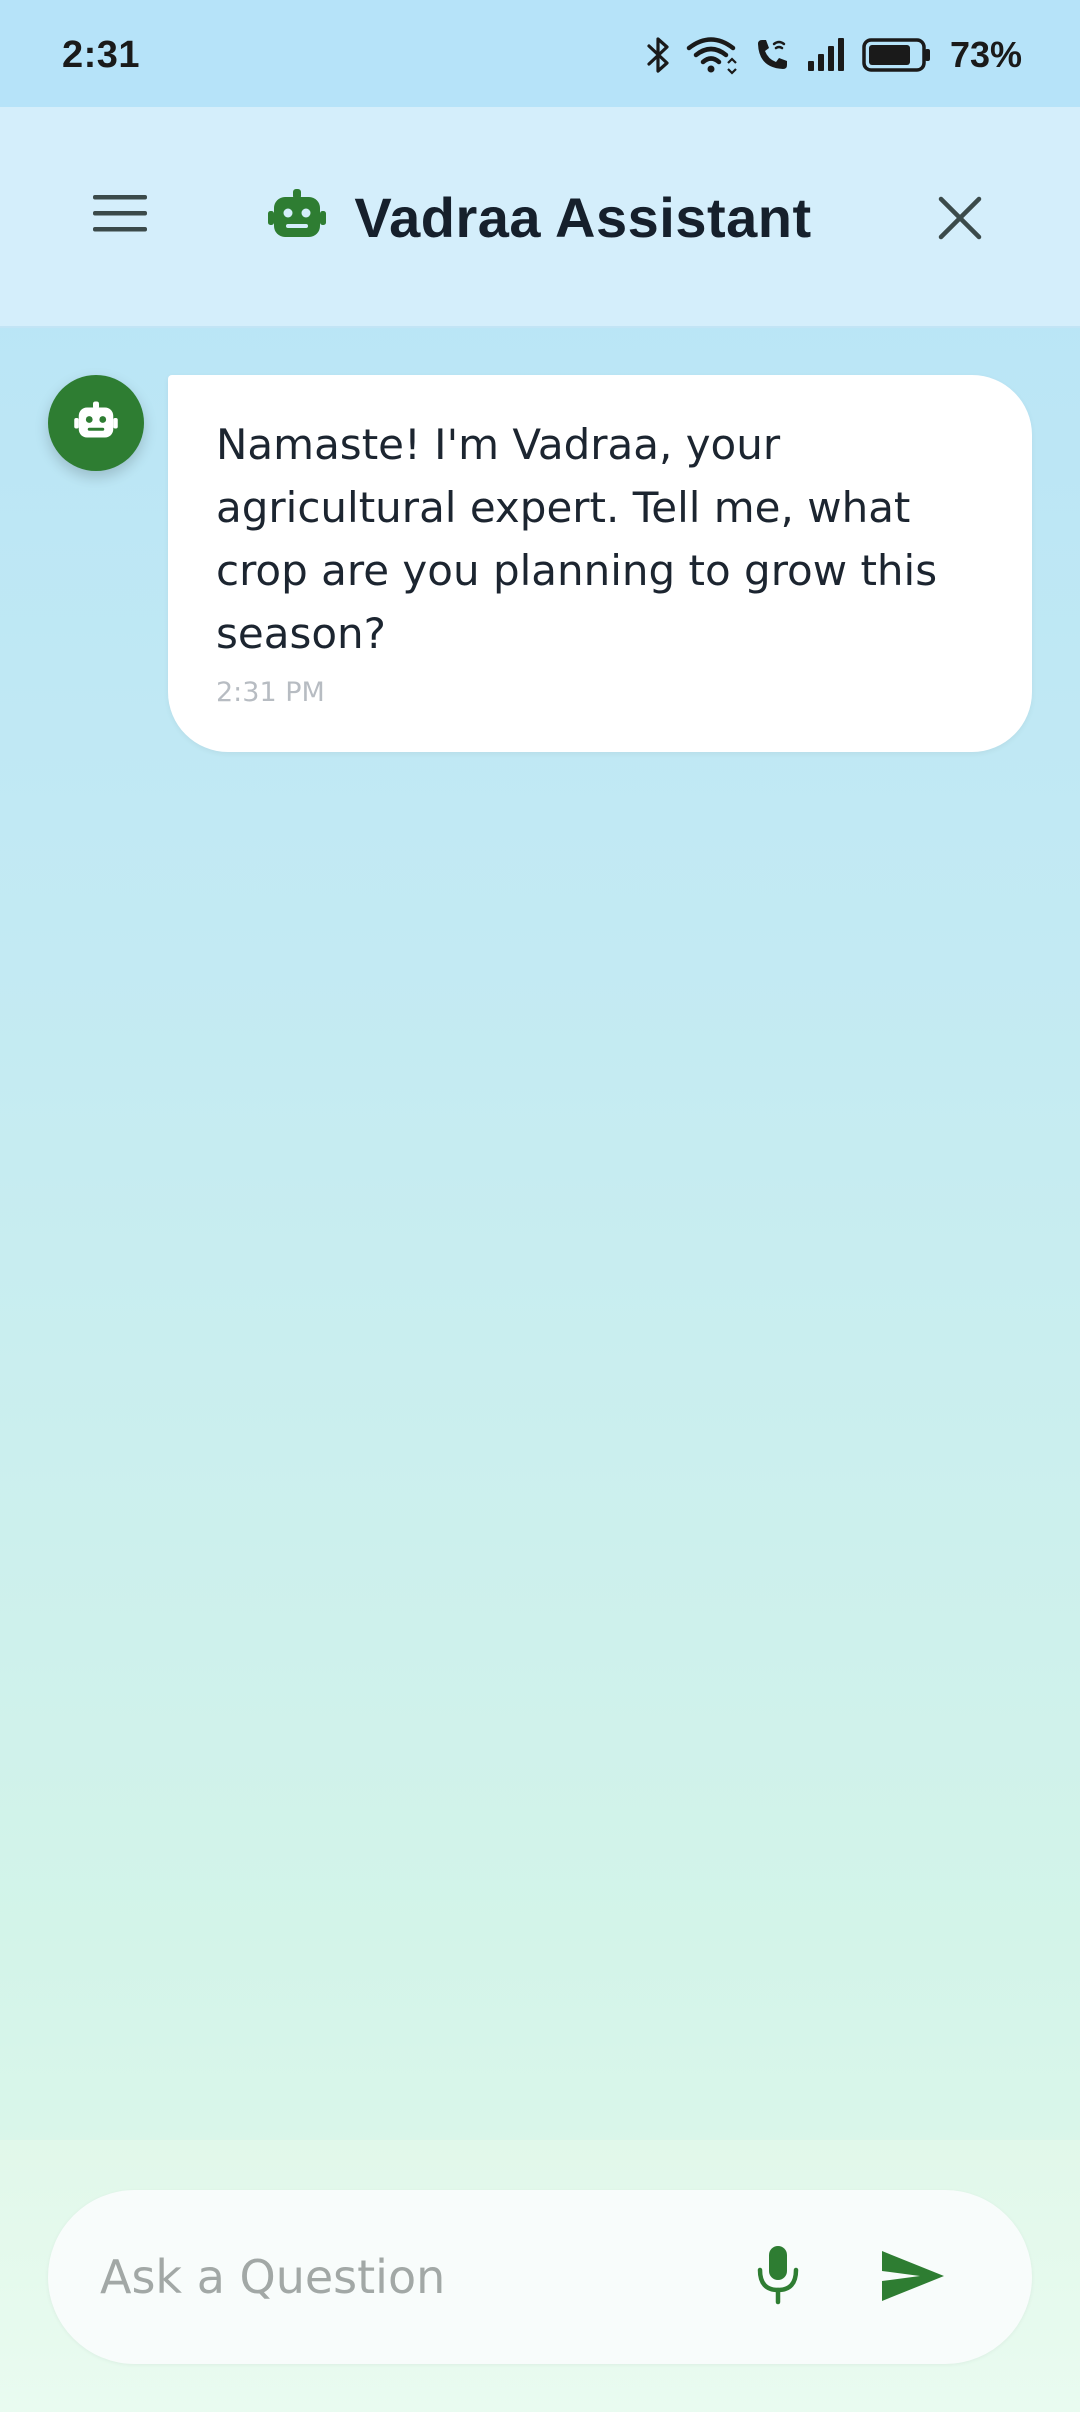 This screenshot has height=2412, width=1080. I want to click on wifi-icon, so click(712, 55).